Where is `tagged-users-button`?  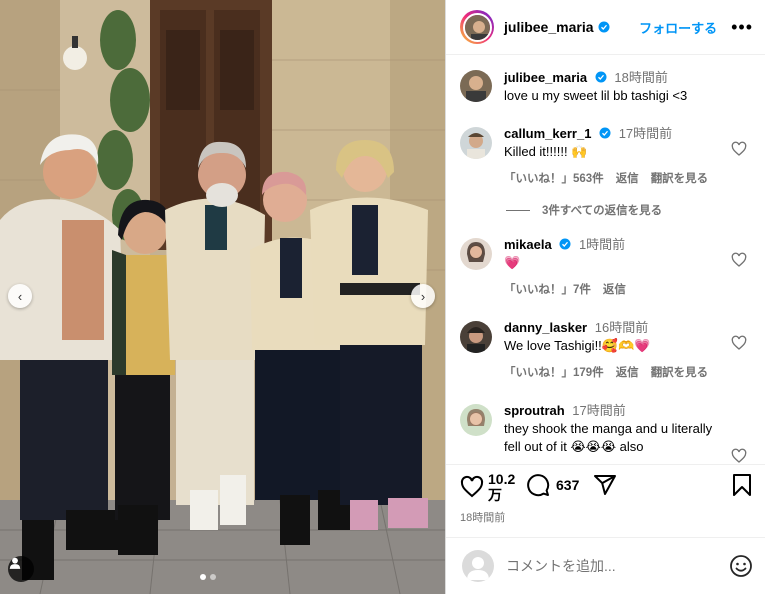
tagged-users-button is located at coordinates (21, 569).